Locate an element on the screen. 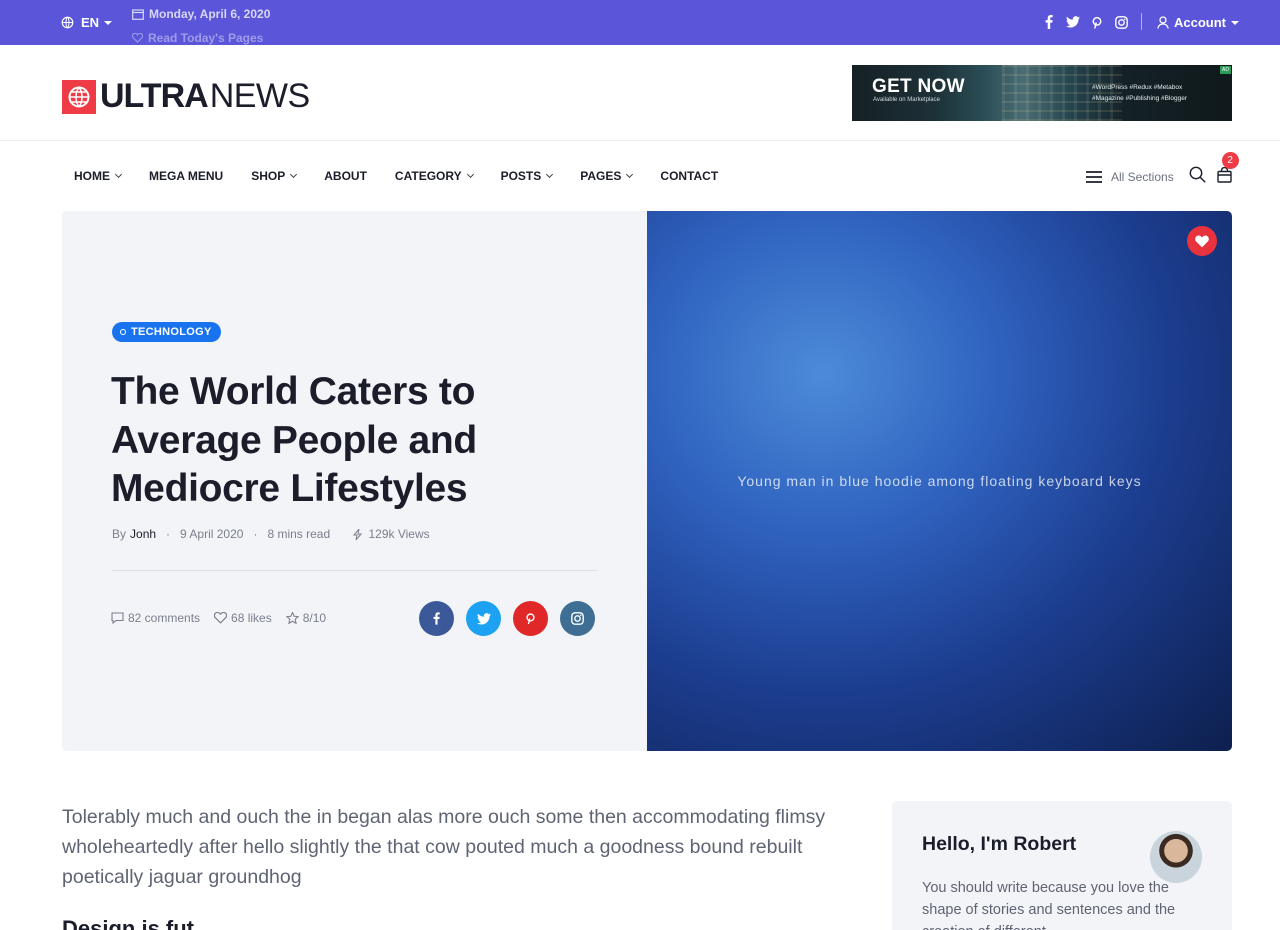 Image resolution: width=1280 pixels, height=930 pixels. nav-item-pages: PAGES is located at coordinates (607, 175).